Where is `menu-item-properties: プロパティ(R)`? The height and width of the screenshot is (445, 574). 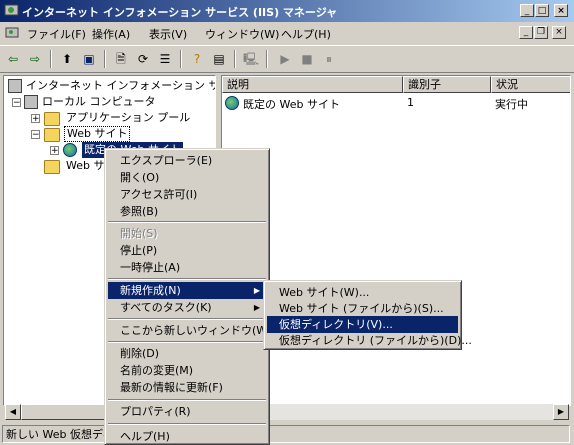 menu-item-properties: プロパティ(R) is located at coordinates (187, 411).